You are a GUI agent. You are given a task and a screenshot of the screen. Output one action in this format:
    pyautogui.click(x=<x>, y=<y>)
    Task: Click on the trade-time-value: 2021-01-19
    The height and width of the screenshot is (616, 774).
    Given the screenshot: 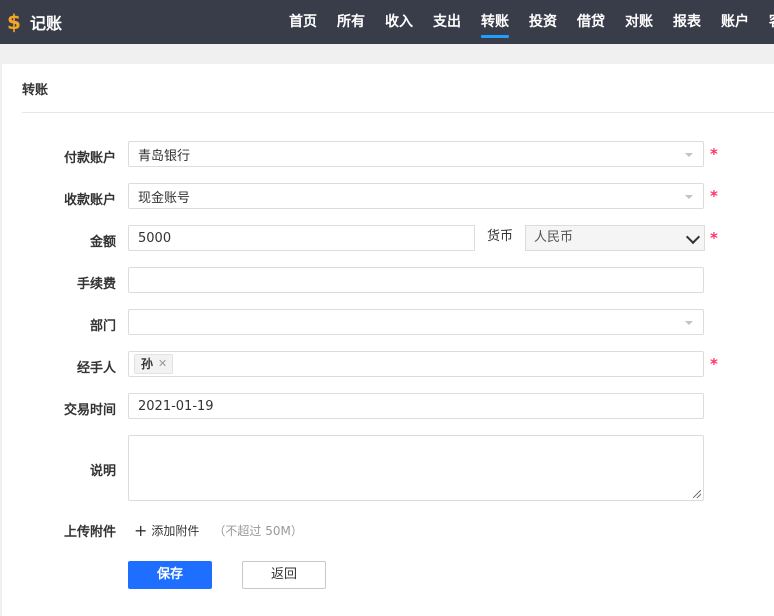 What is the action you would take?
    pyautogui.click(x=176, y=406)
    